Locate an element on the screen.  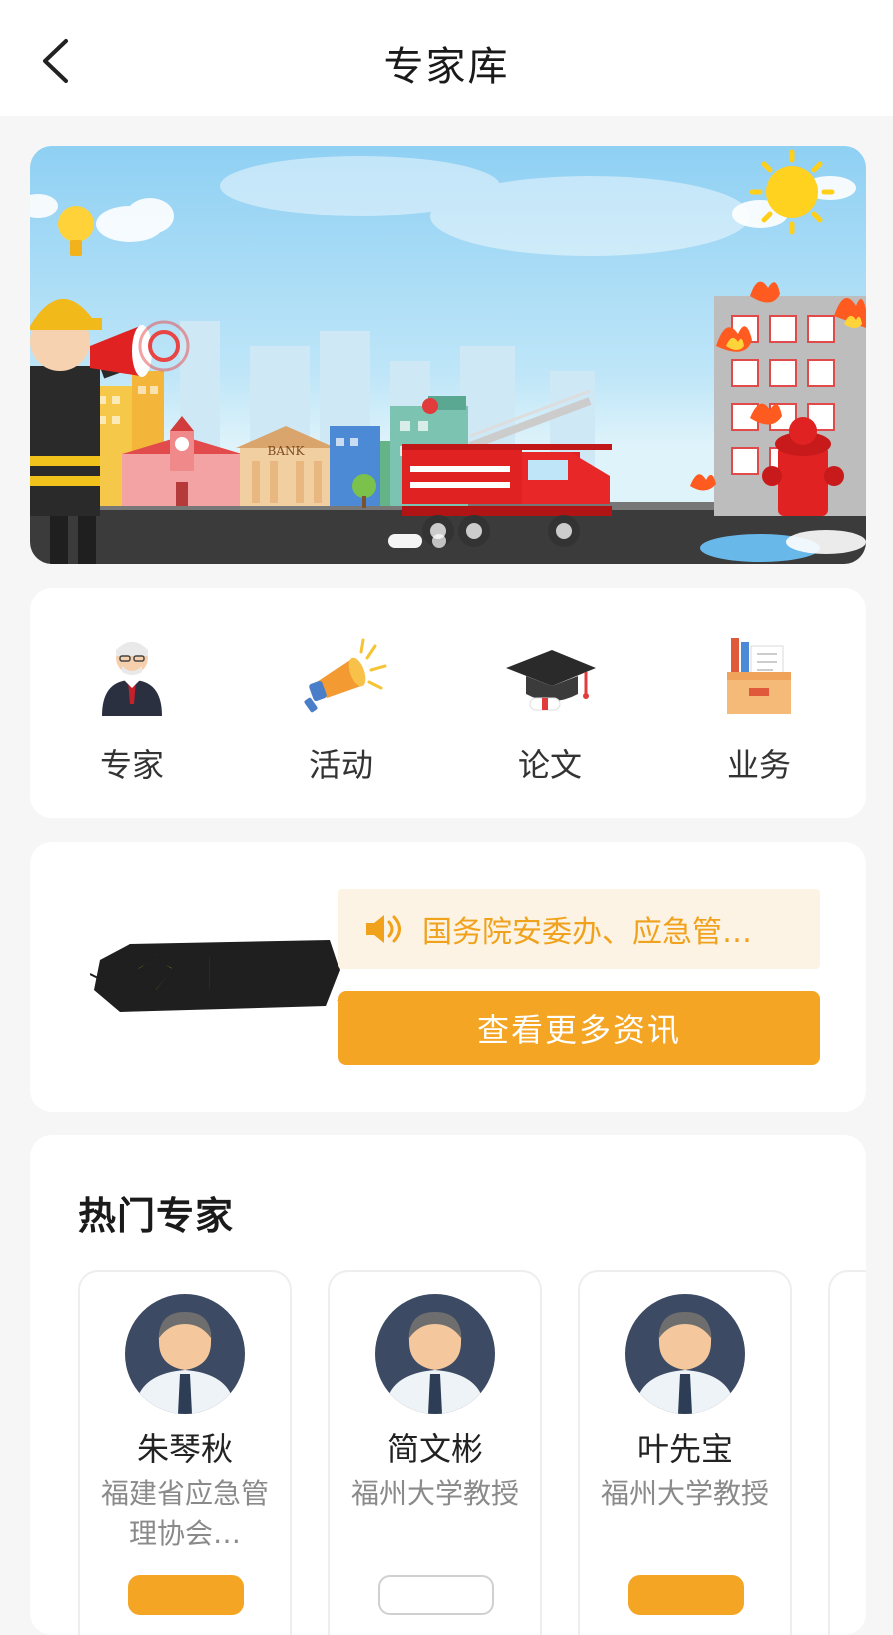
graduation-cap-icon is located at coordinates (551, 680).